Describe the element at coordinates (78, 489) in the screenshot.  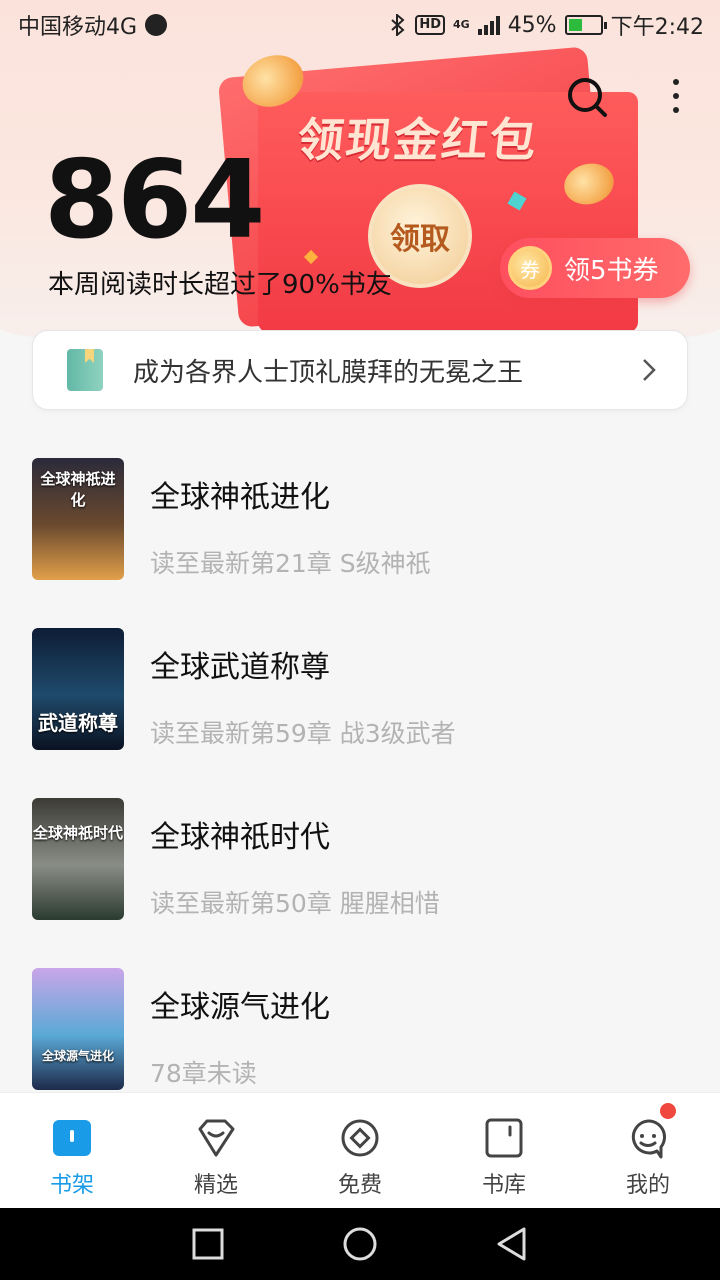
I see `book-cover-title: 全球神祇进化` at that location.